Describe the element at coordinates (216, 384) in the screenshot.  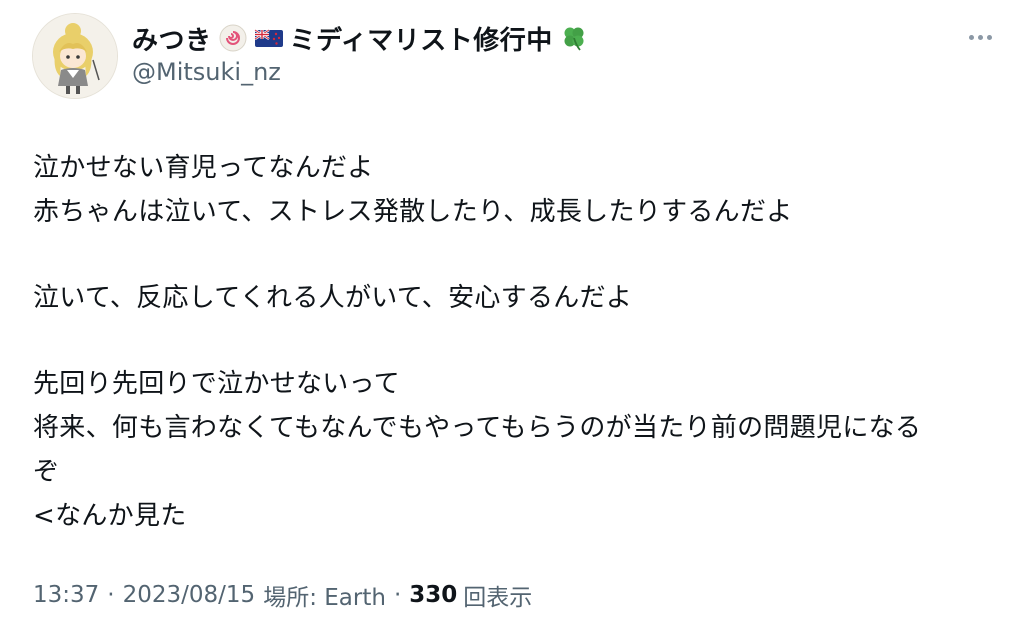
I see `tweet-line: 先回り先回りで泣かせないって` at that location.